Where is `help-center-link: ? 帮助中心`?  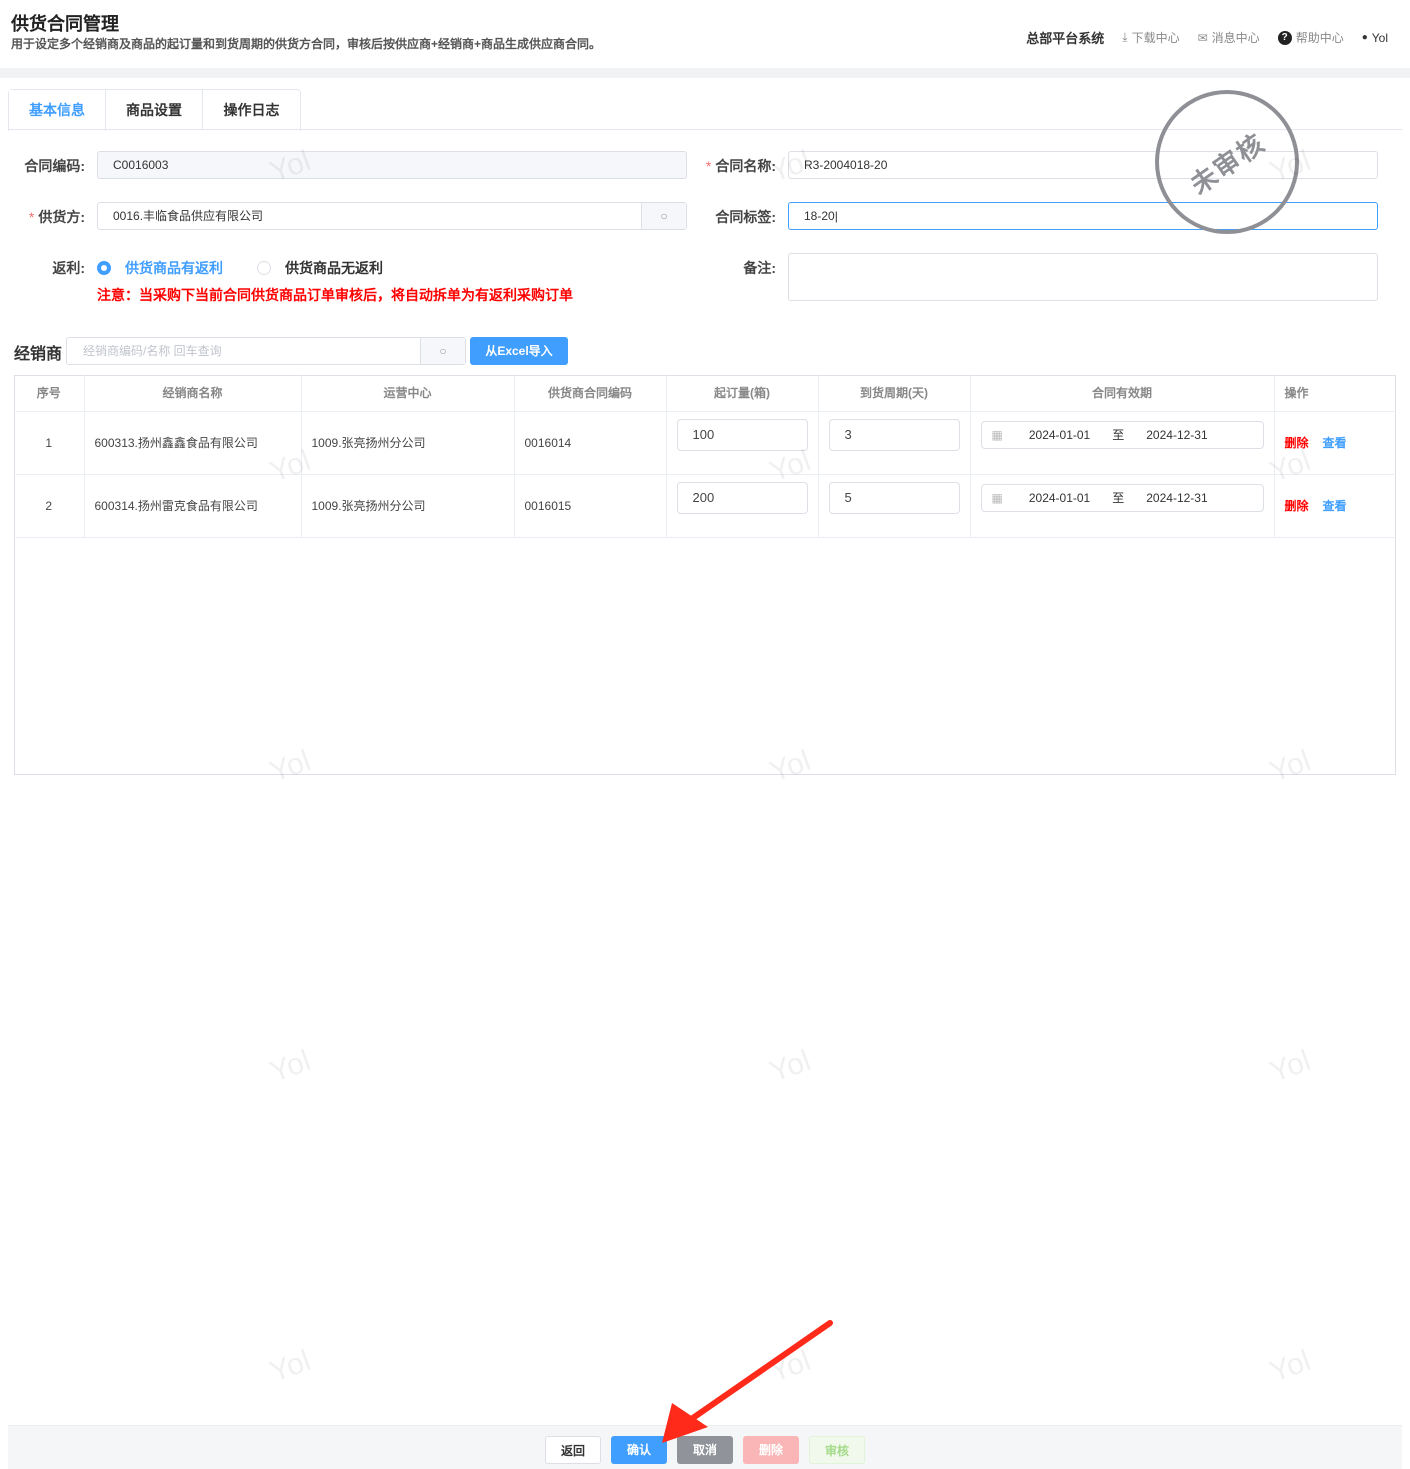
help-center-link: ? 帮助中心 is located at coordinates (1310, 37).